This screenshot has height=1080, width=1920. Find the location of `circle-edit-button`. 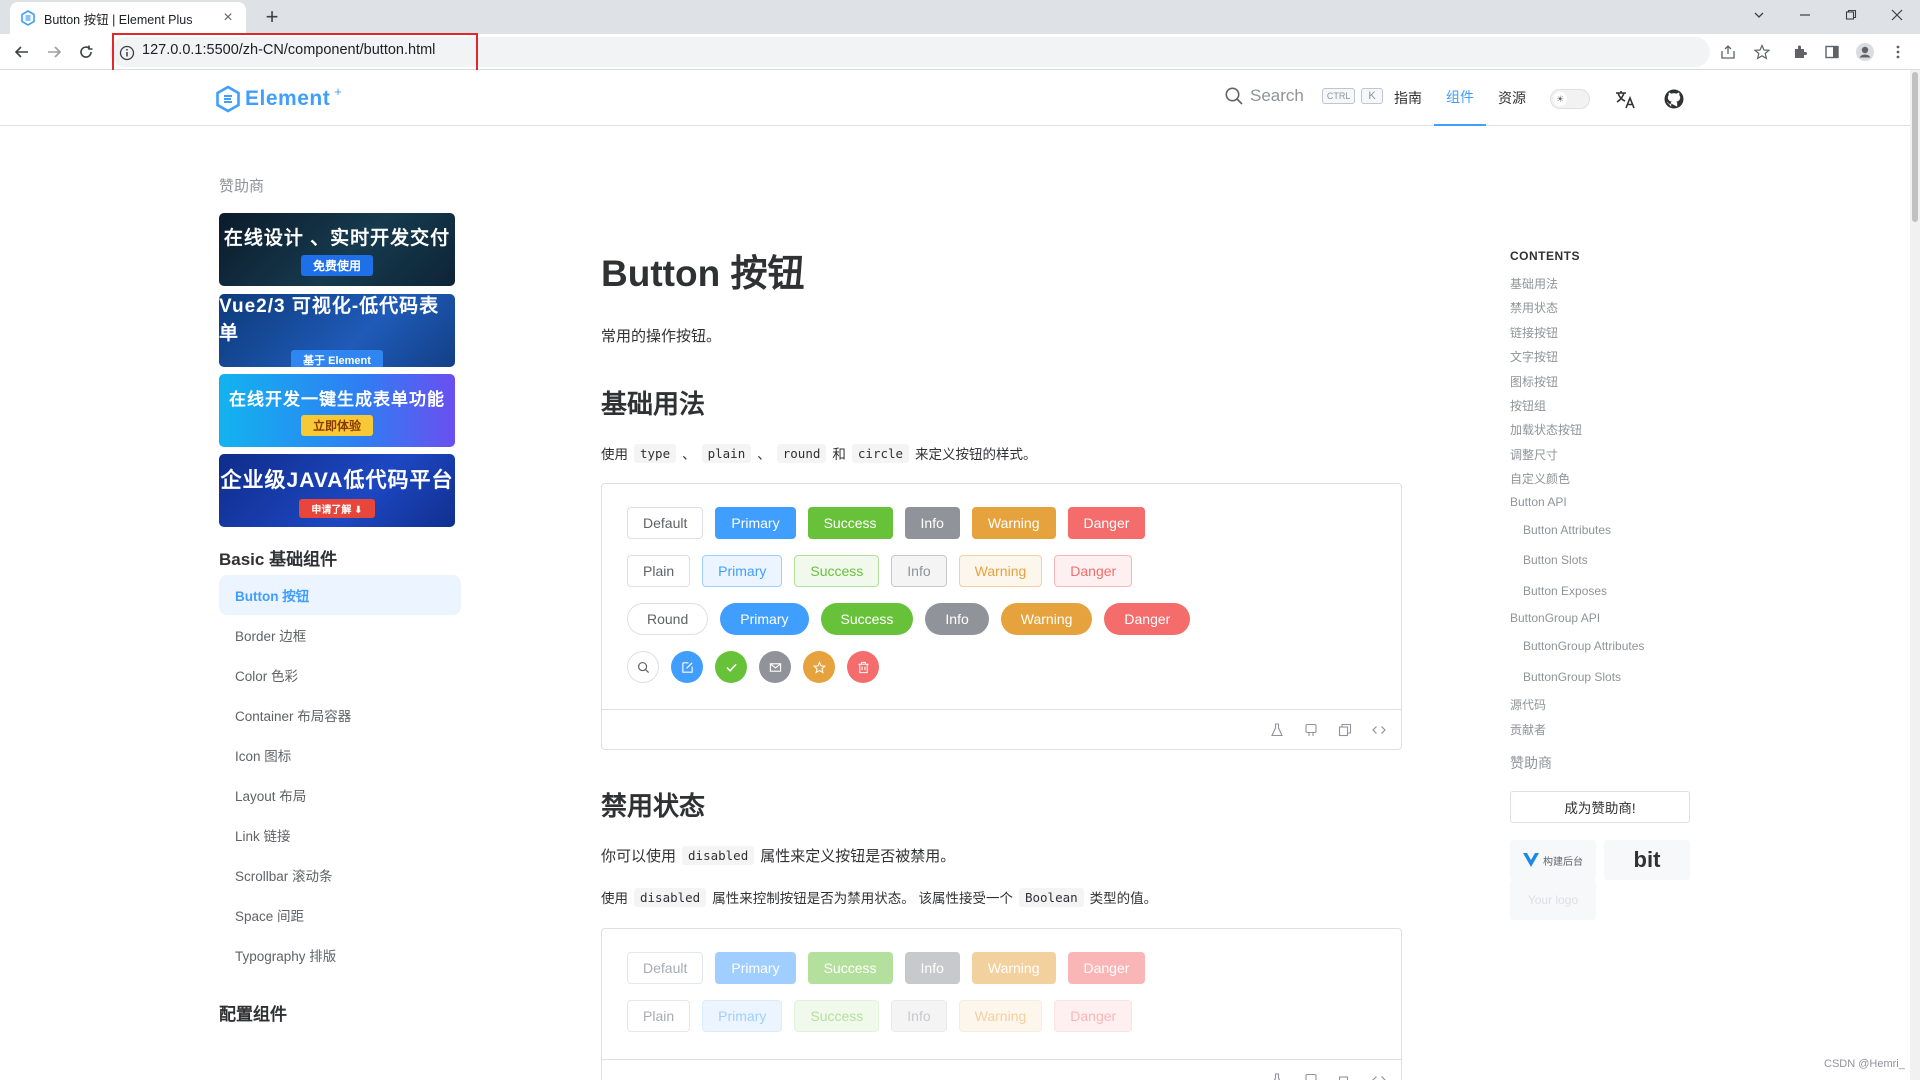

circle-edit-button is located at coordinates (687, 667).